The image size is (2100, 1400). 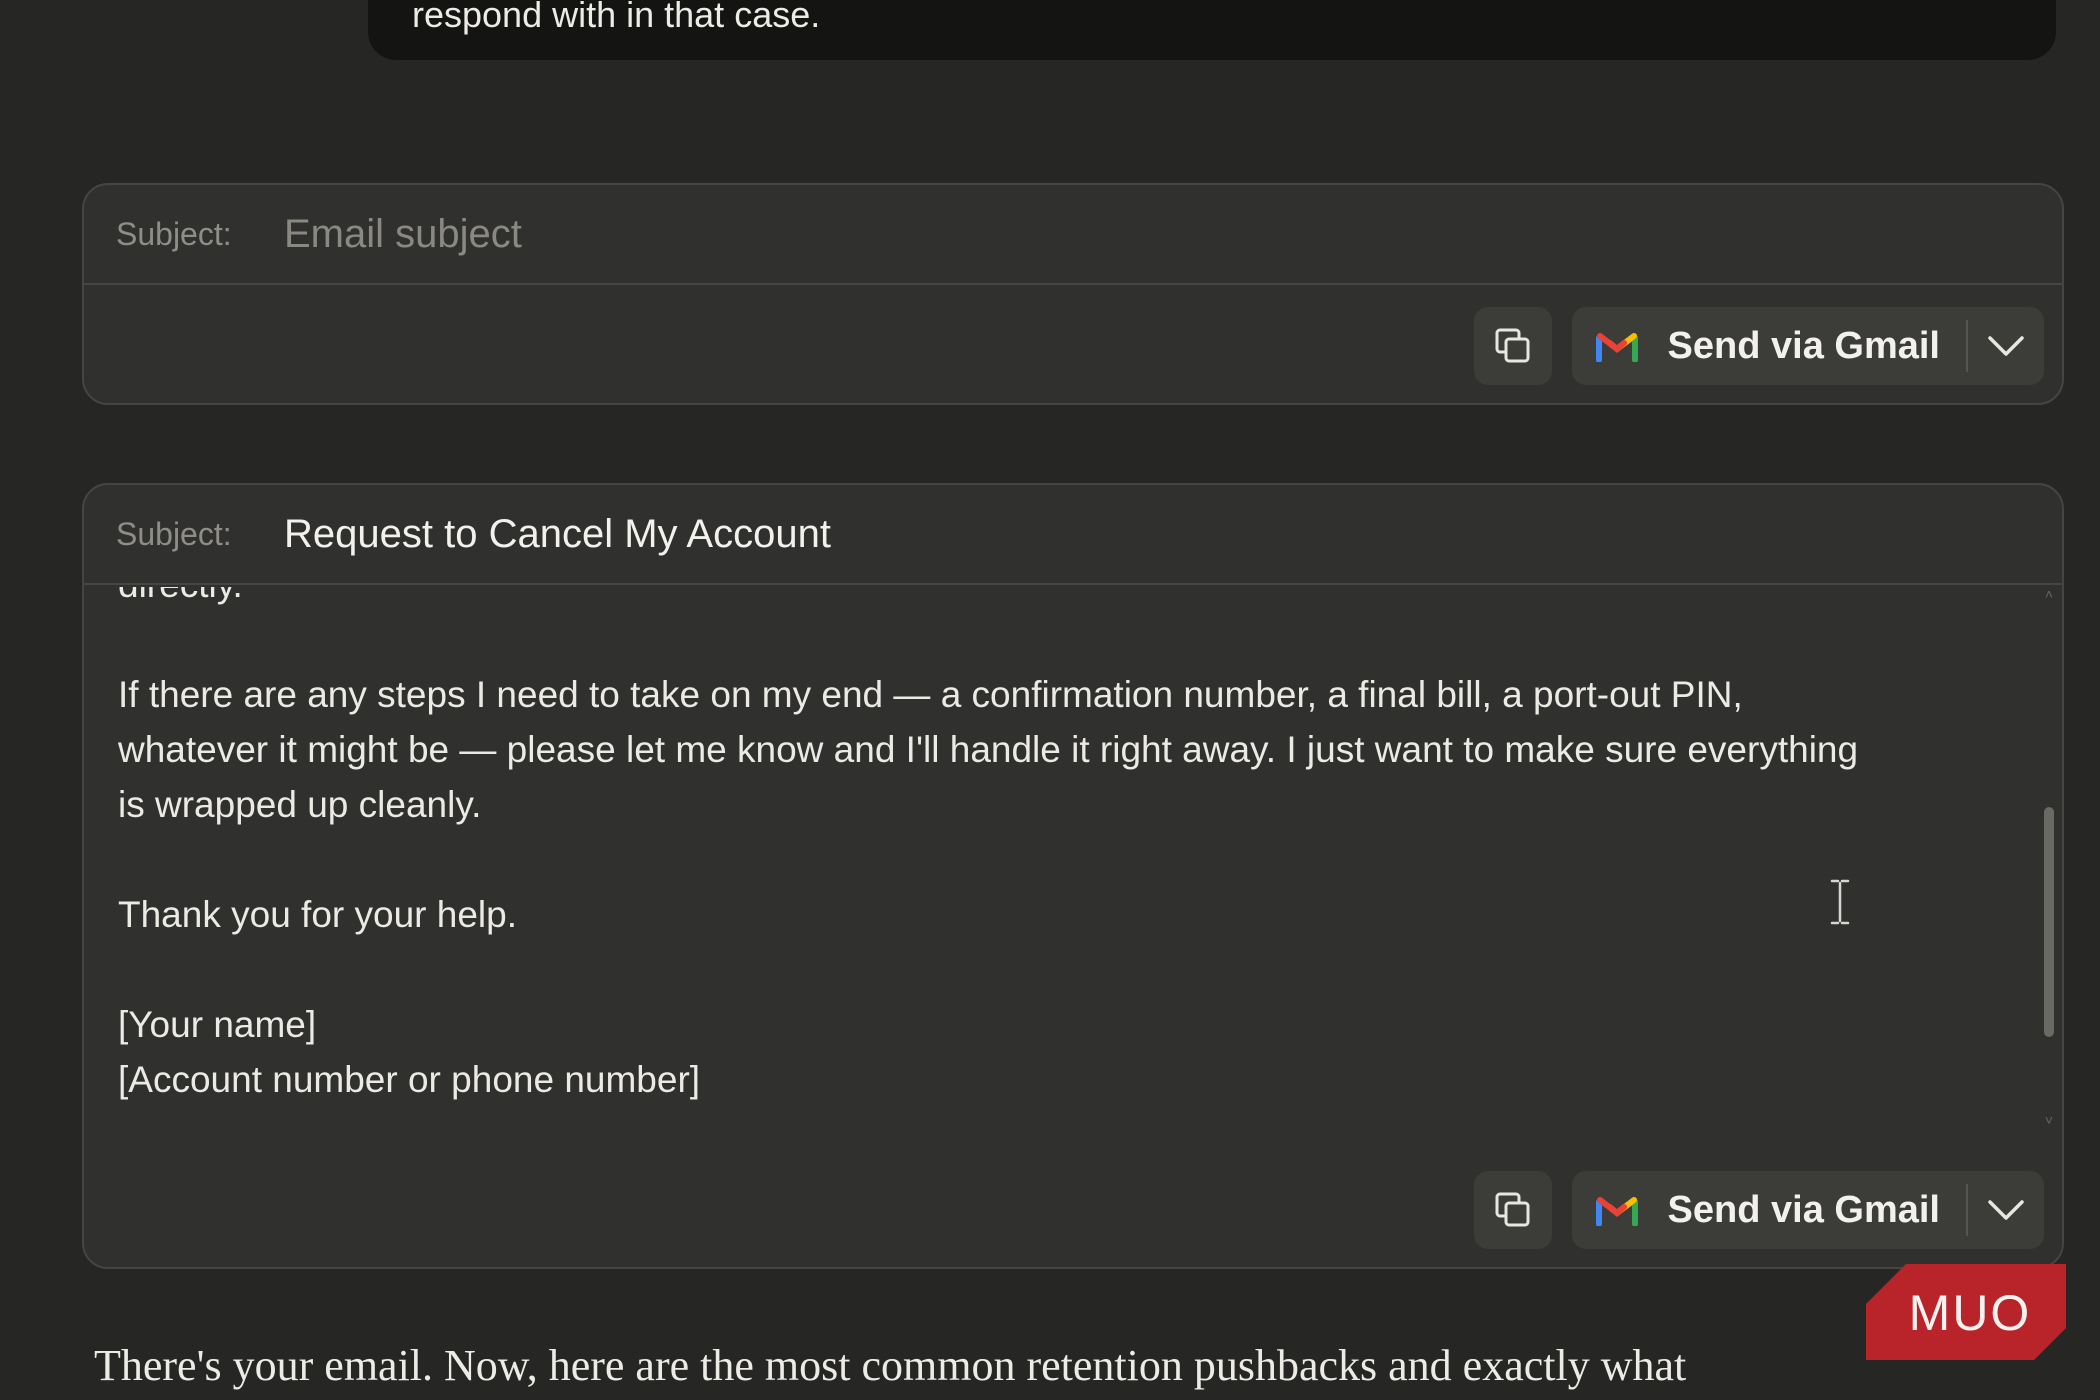 What do you see at coordinates (1970, 1313) in the screenshot?
I see `svg-text: MUO` at bounding box center [1970, 1313].